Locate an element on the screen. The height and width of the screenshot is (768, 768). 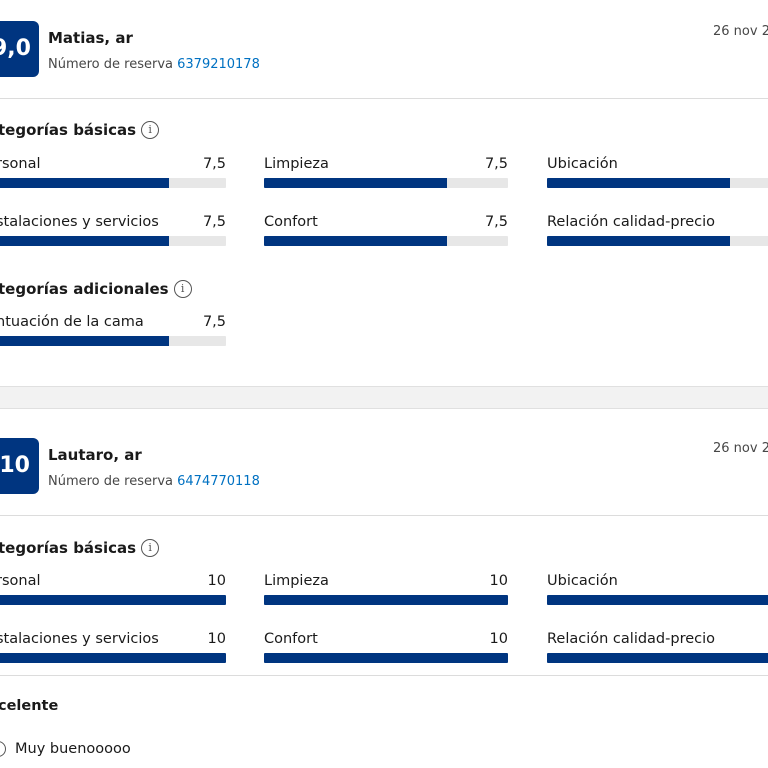
category-confort: Confort 7,5 is located at coordinates (386, 232).